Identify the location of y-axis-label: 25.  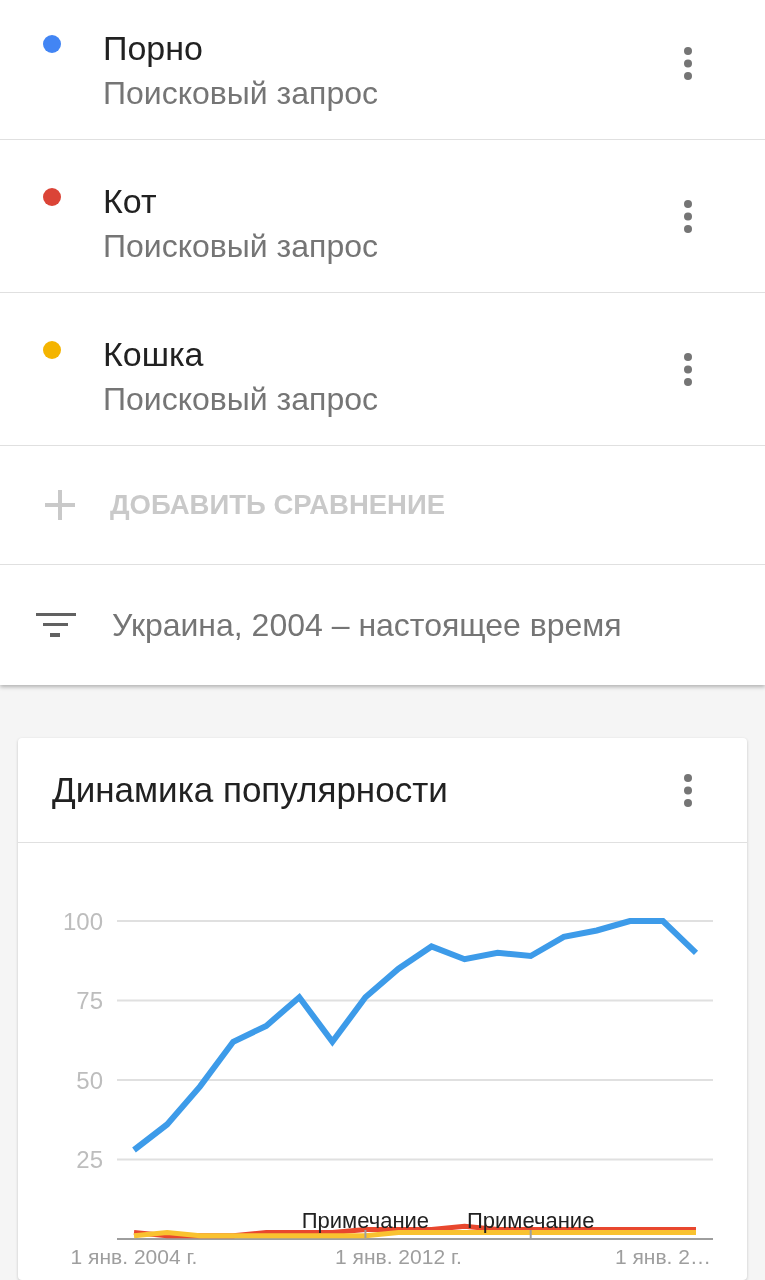
(89, 1159).